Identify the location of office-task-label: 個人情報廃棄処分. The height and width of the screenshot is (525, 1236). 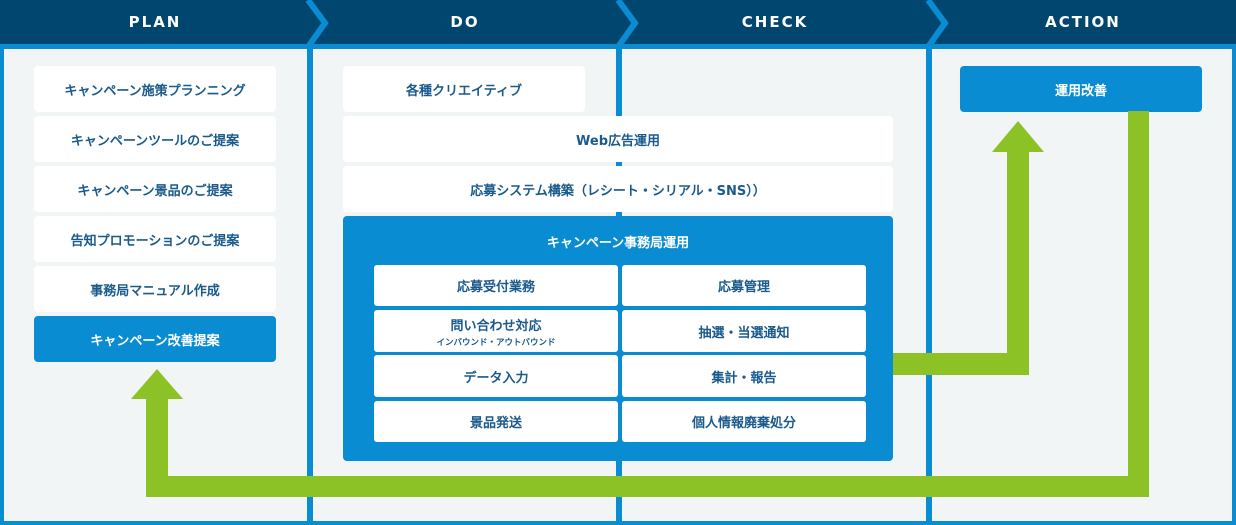
(743, 423).